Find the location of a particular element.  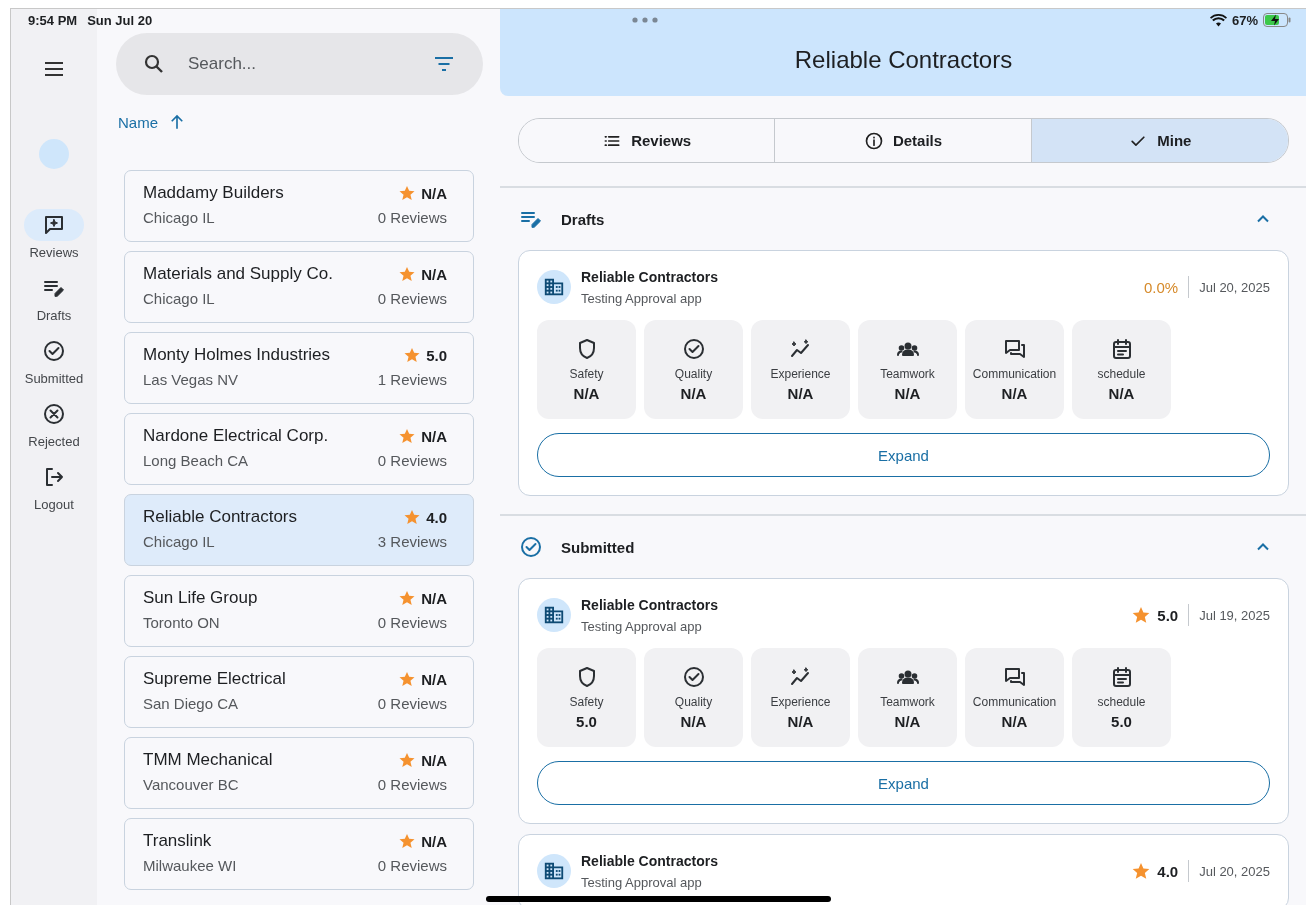

section-title: Submitted is located at coordinates (598, 547).